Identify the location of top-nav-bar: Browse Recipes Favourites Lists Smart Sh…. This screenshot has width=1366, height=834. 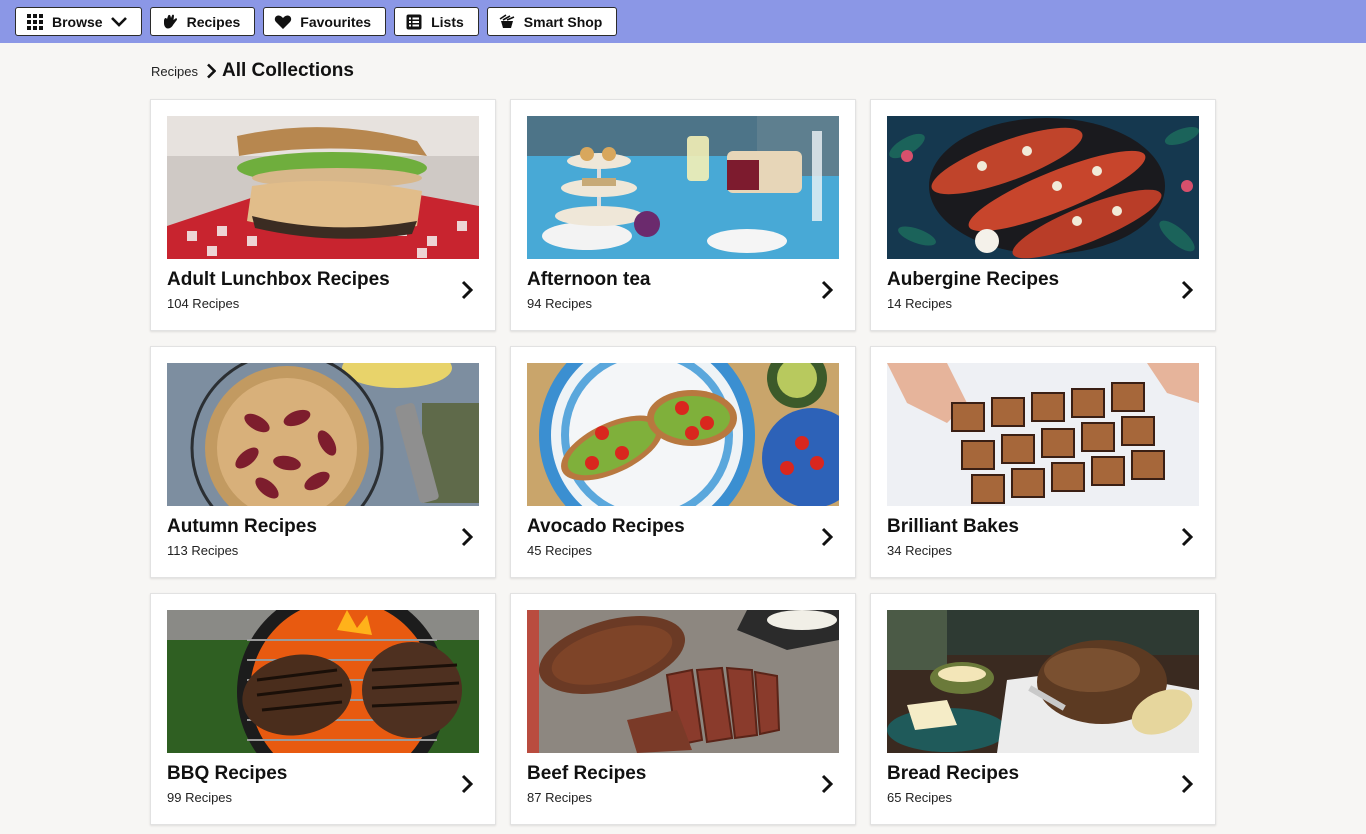
(683, 21).